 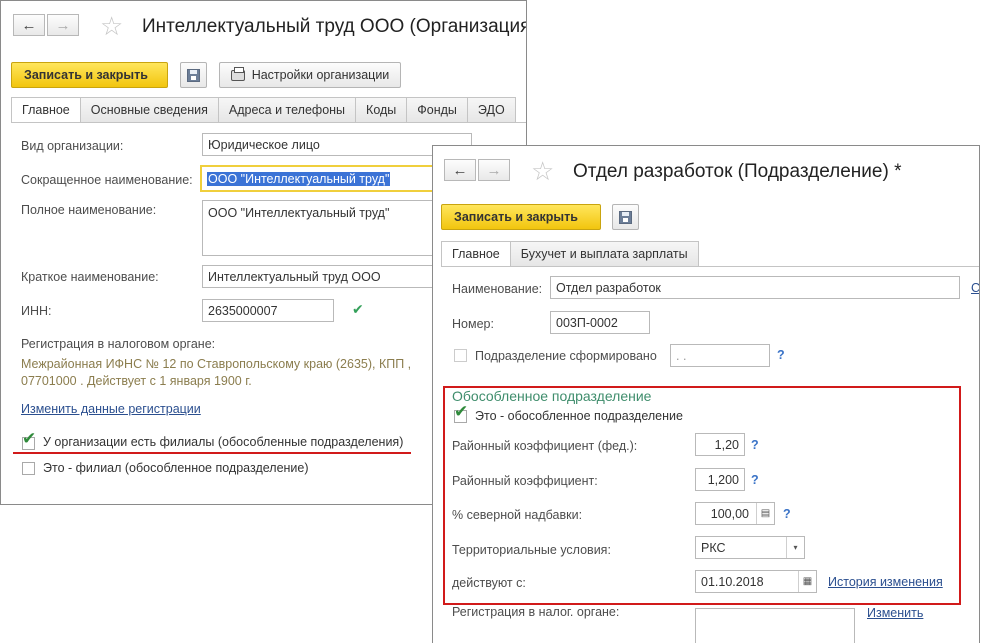 What do you see at coordinates (732, 581) in the screenshot?
I see `valid-from-value: 01.10.2018` at bounding box center [732, 581].